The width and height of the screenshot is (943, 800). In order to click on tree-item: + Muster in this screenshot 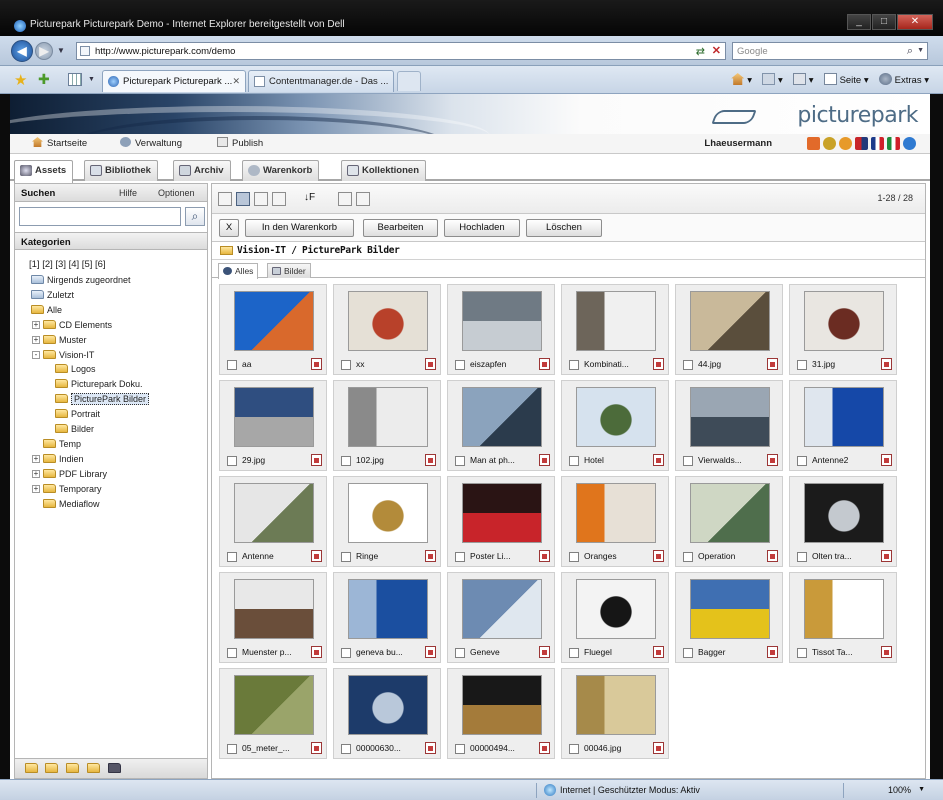, I will do `click(59, 340)`.